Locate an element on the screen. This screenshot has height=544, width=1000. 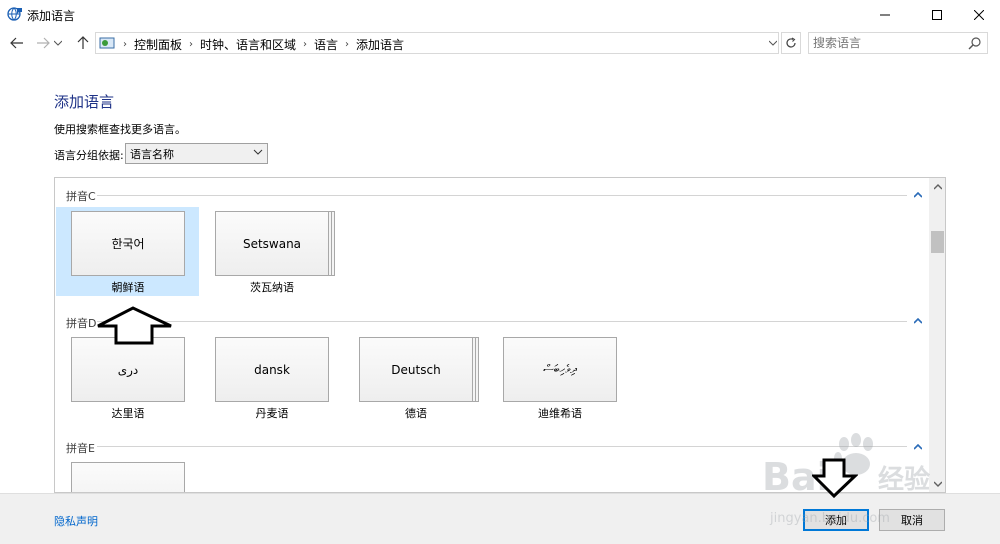
window-title: 添加语言 is located at coordinates (51, 16).